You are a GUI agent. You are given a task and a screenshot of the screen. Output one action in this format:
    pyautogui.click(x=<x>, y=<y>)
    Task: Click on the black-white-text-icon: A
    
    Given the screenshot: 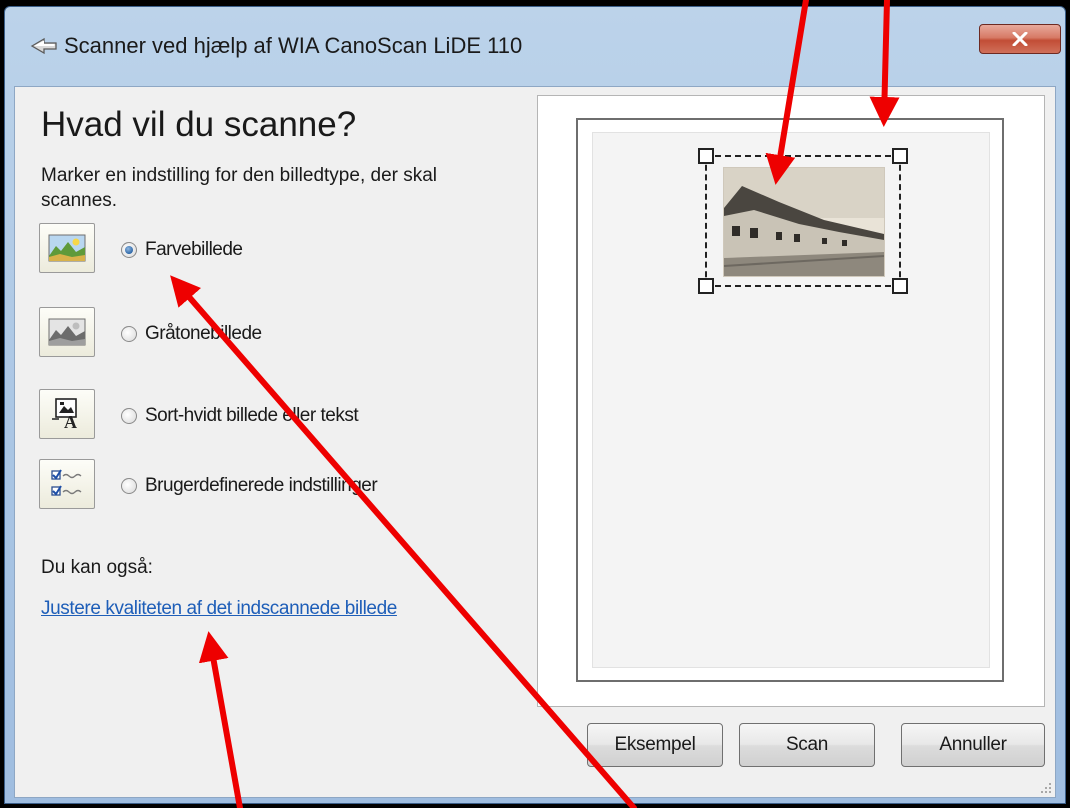 What is the action you would take?
    pyautogui.click(x=64, y=414)
    